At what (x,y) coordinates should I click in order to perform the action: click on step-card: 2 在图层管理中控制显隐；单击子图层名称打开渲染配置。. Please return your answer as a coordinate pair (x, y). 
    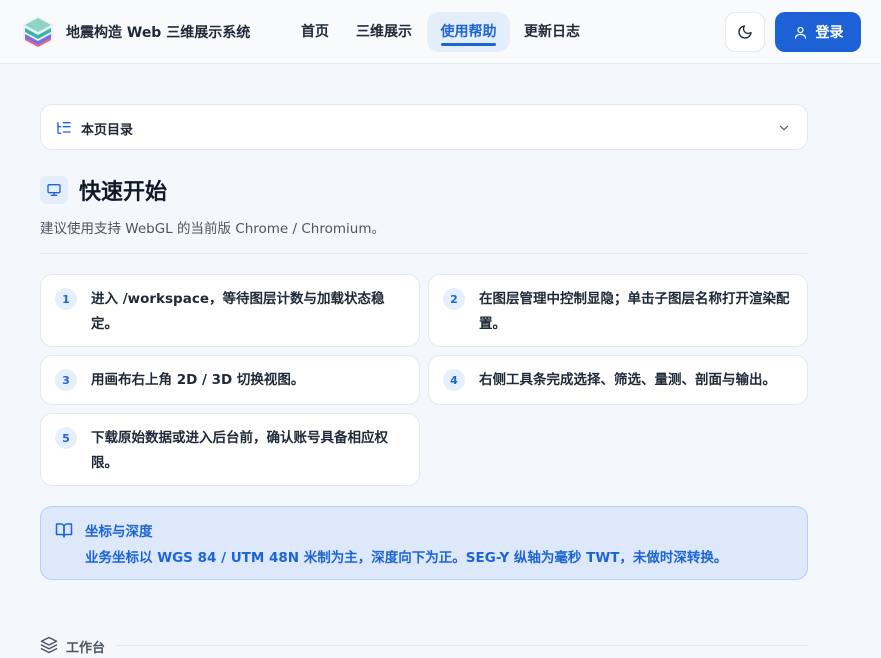
    Looking at the image, I should click on (618, 310).